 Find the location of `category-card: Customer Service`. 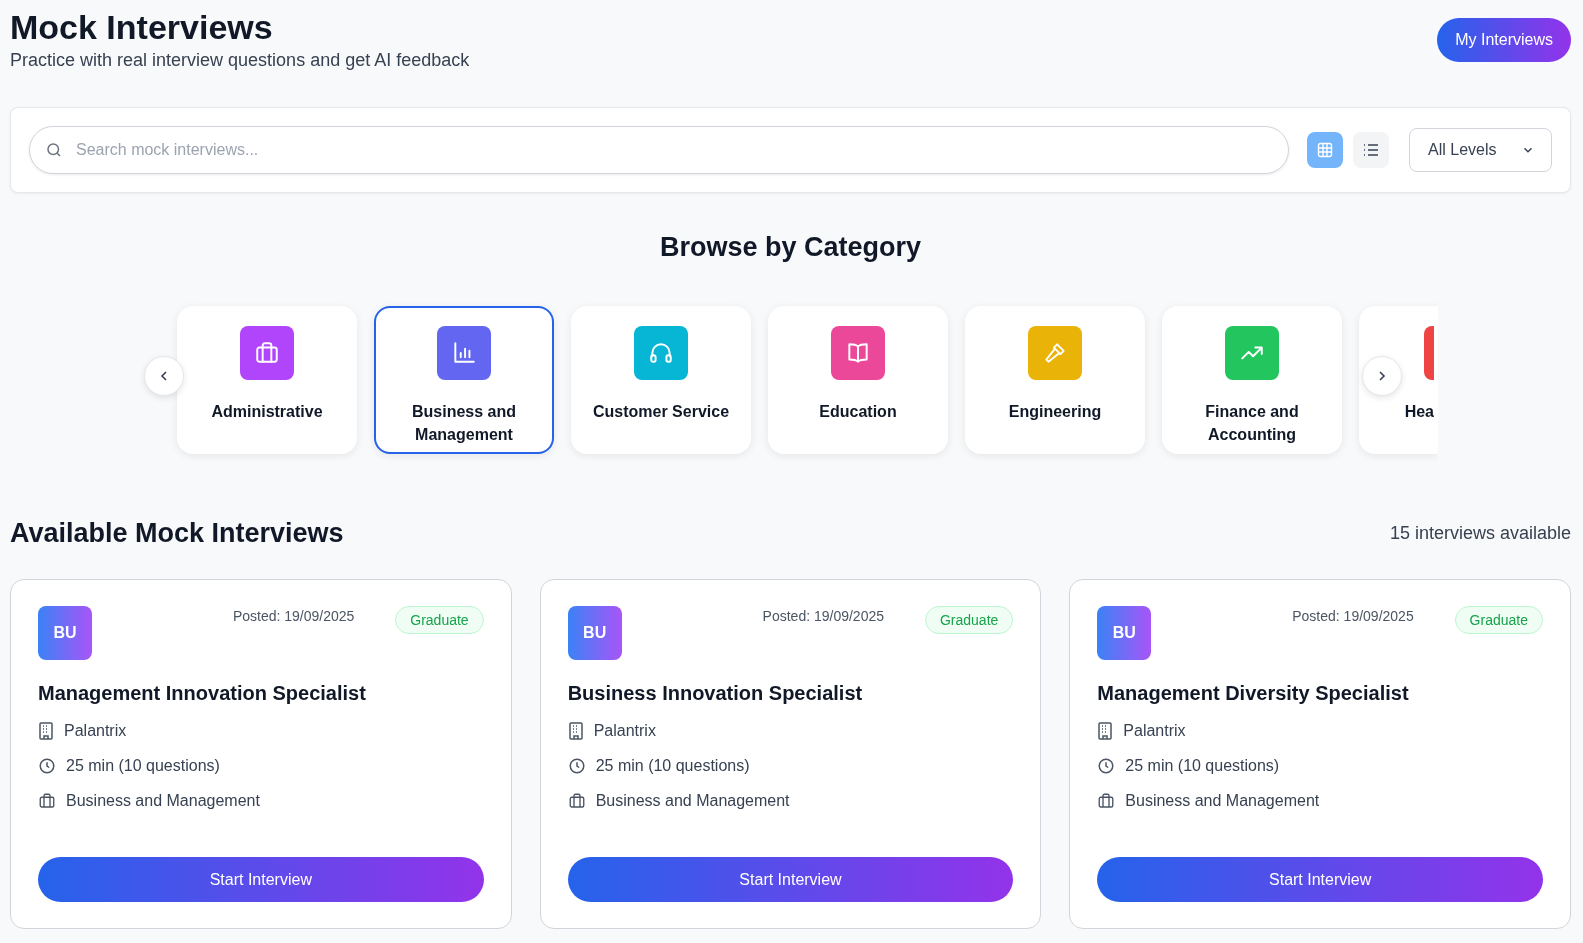

category-card: Customer Service is located at coordinates (661, 380).